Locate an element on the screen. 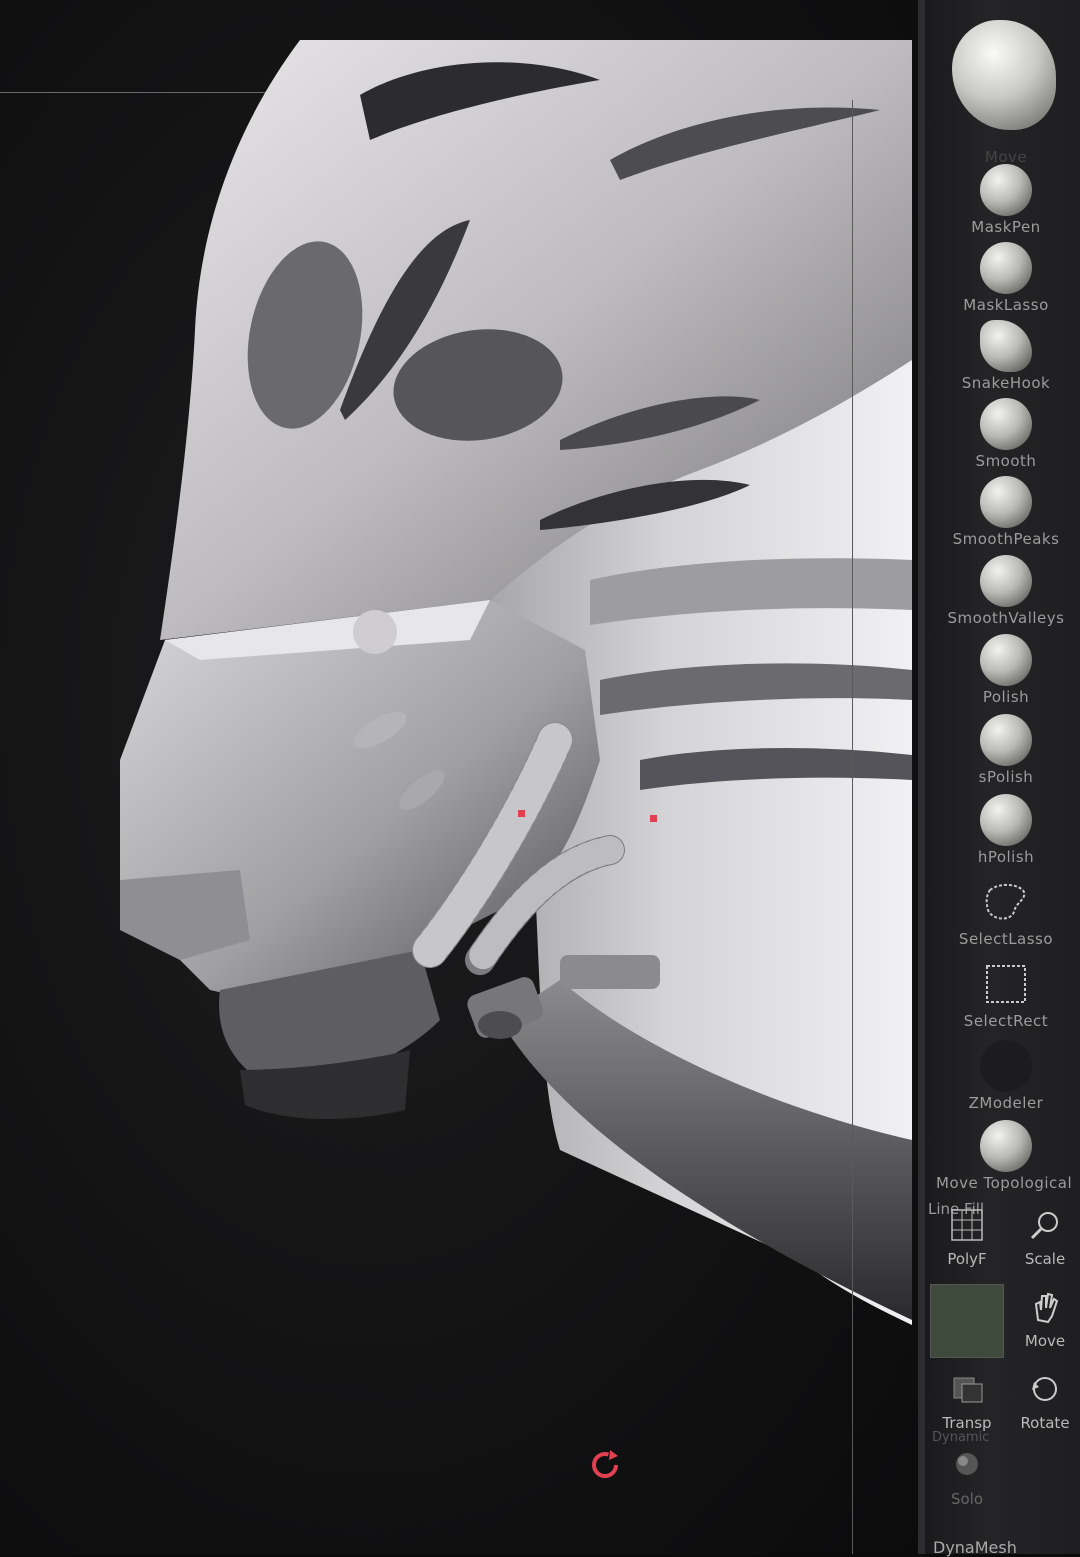 This screenshot has height=1557, width=1080. transp-button: Transp is located at coordinates (967, 1400).